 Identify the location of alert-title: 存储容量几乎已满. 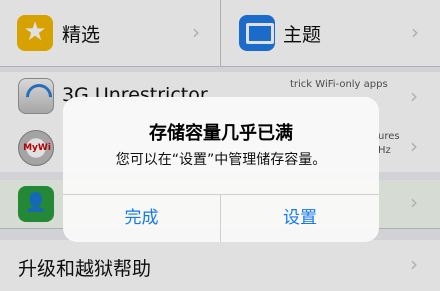
(221, 133).